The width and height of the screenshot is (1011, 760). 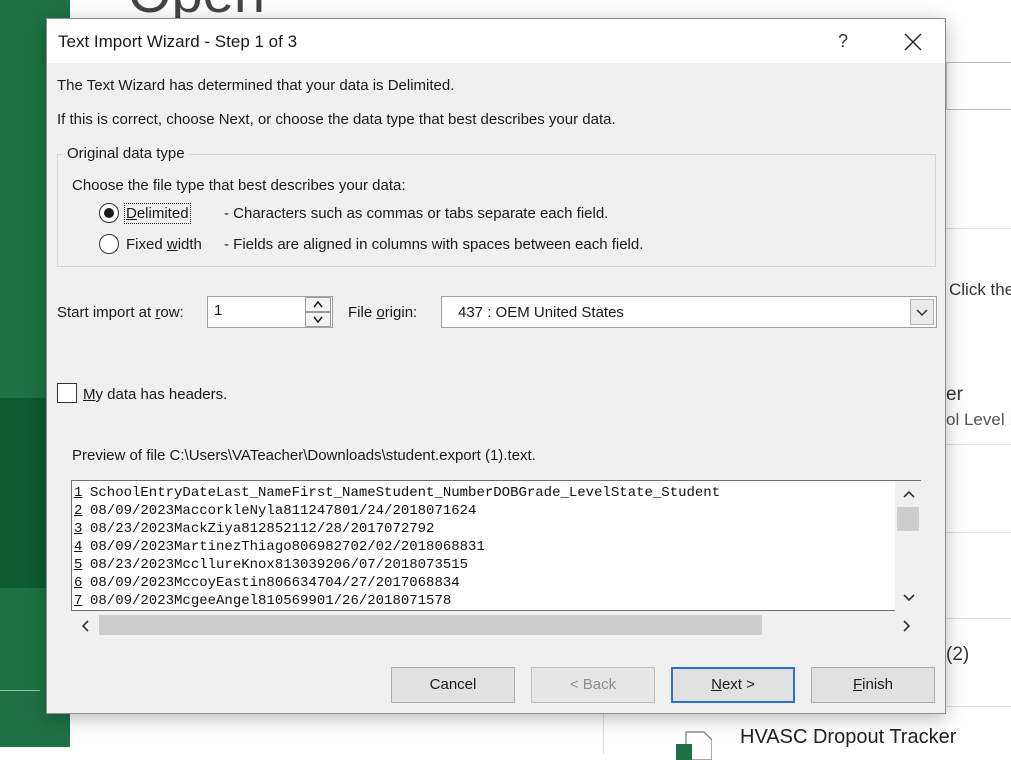 I want to click on recent-item-title: (2), so click(x=957, y=655).